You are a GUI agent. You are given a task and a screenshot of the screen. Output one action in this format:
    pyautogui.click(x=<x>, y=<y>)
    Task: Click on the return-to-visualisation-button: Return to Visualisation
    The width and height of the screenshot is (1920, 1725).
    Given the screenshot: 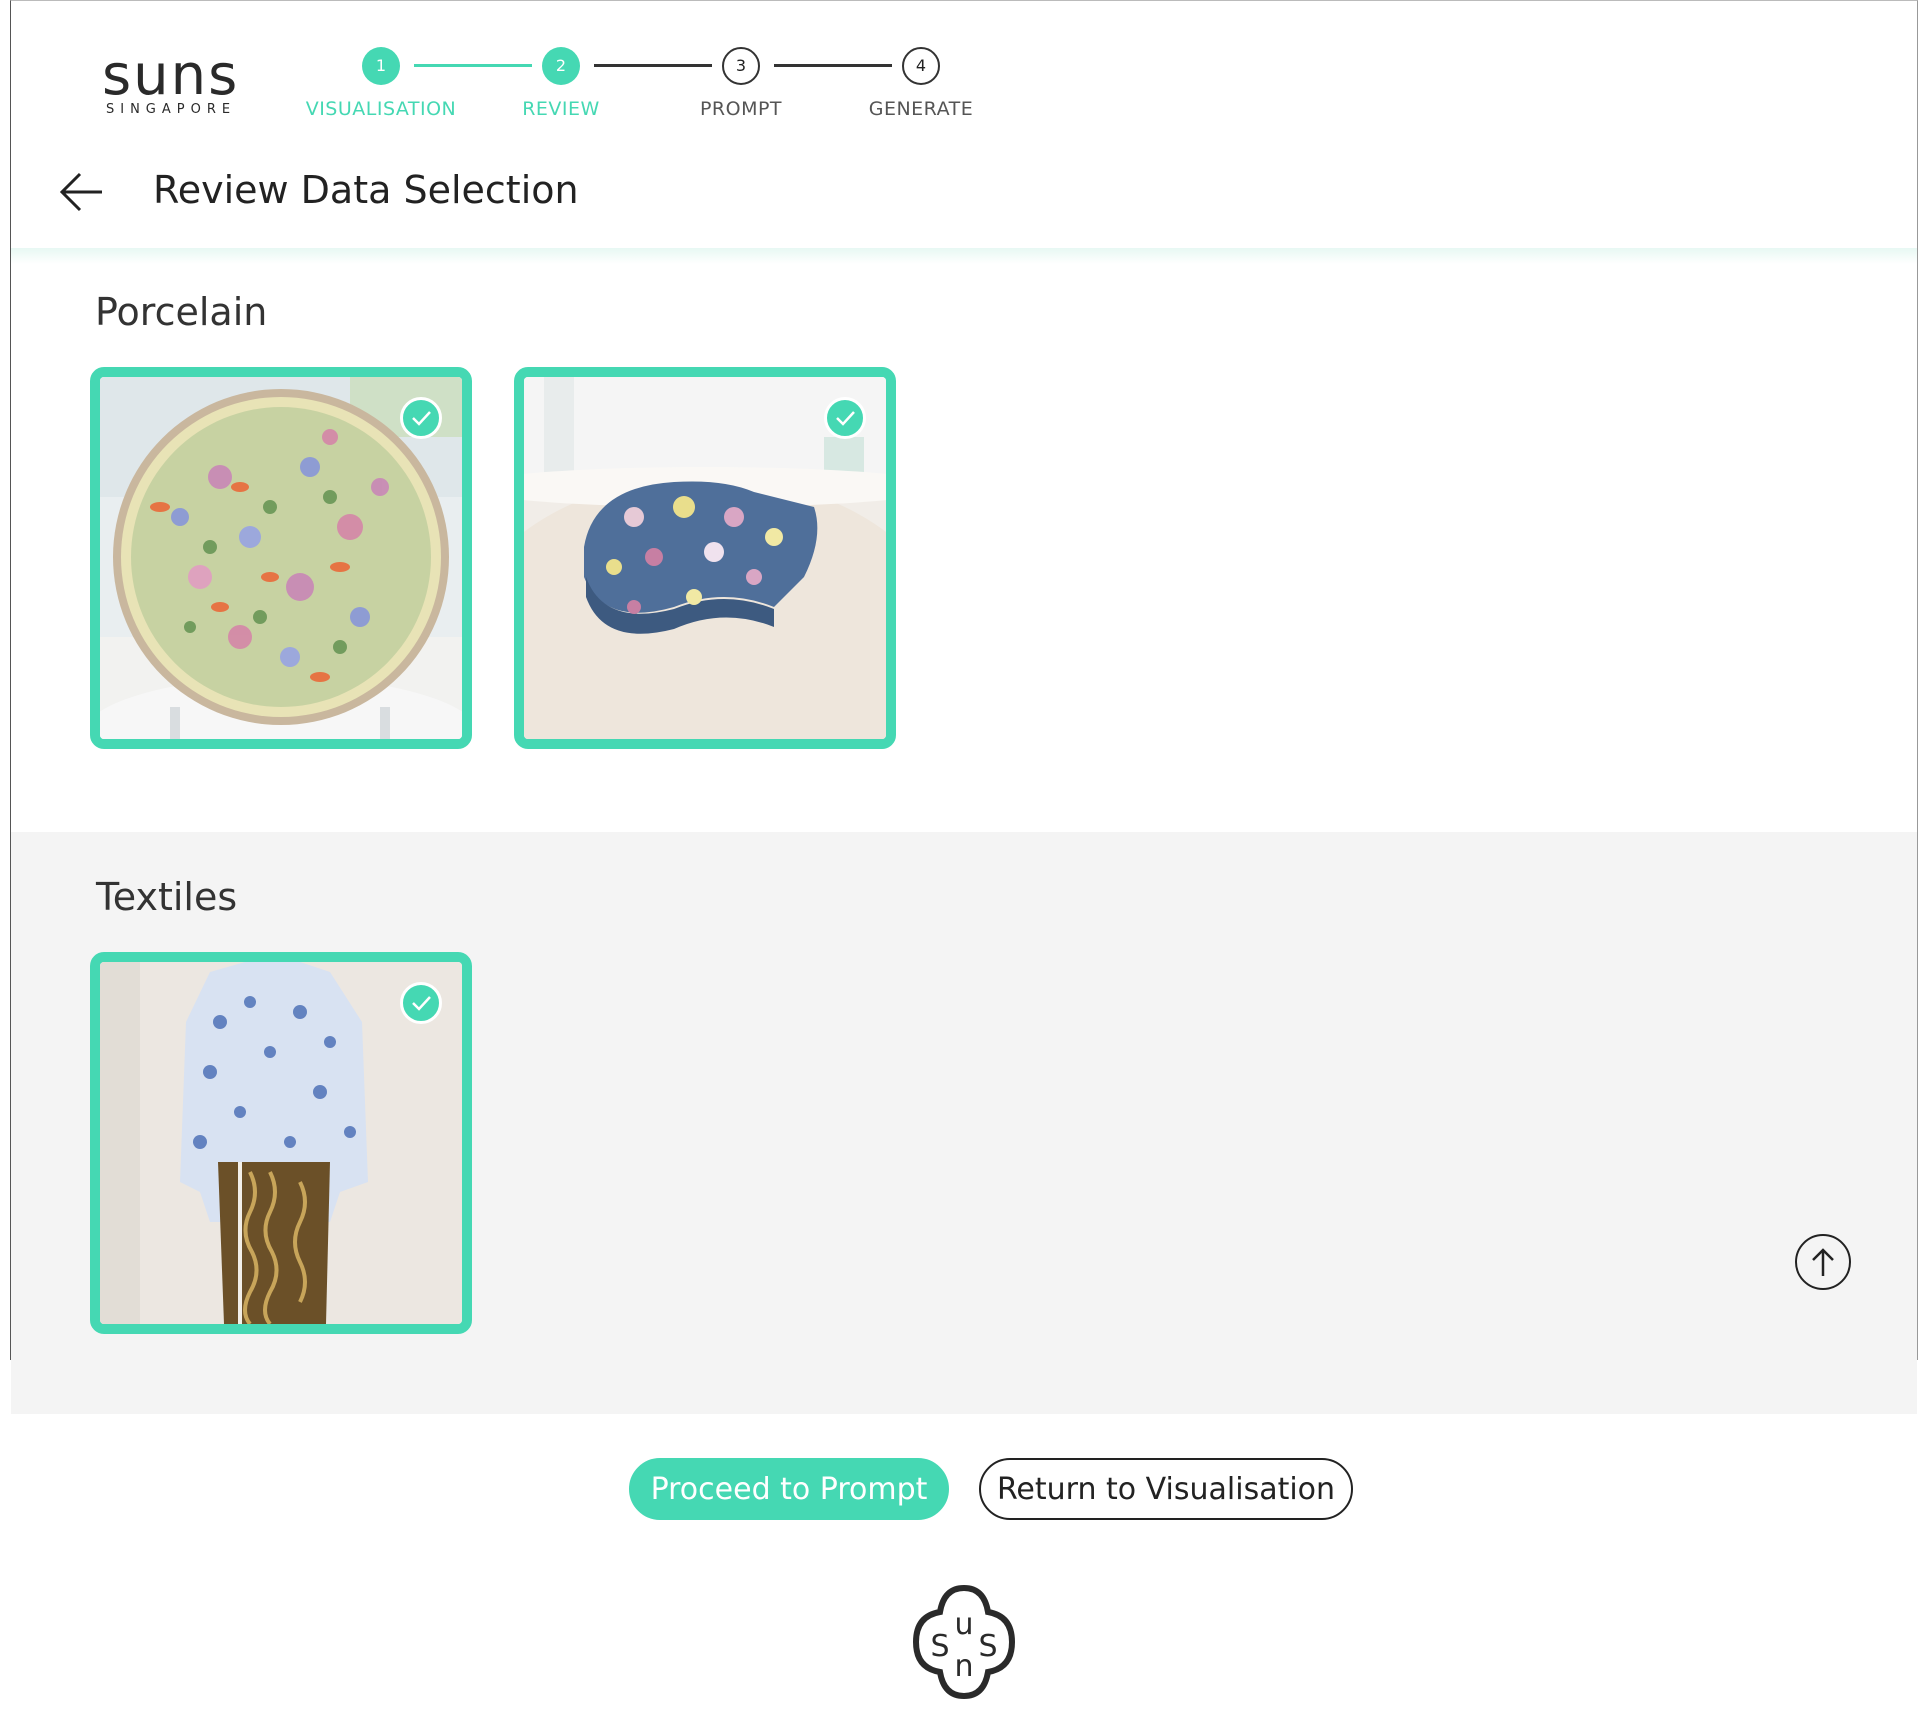 What is the action you would take?
    pyautogui.click(x=1166, y=1489)
    